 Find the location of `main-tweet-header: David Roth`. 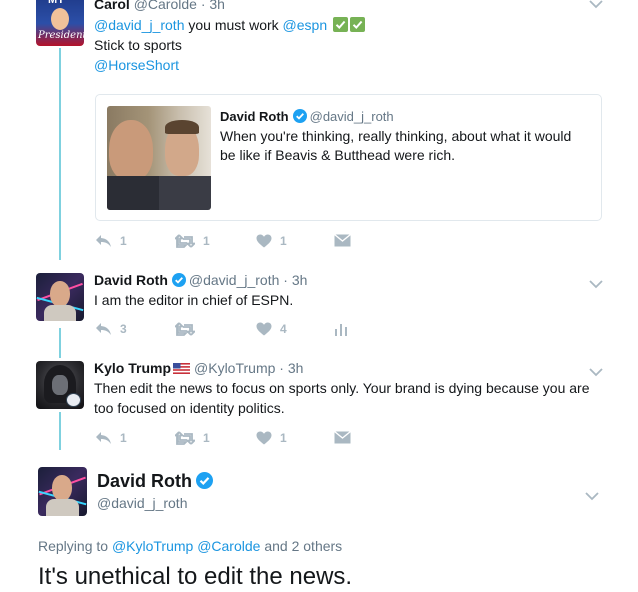

main-tweet-header: David Roth is located at coordinates (156, 481).